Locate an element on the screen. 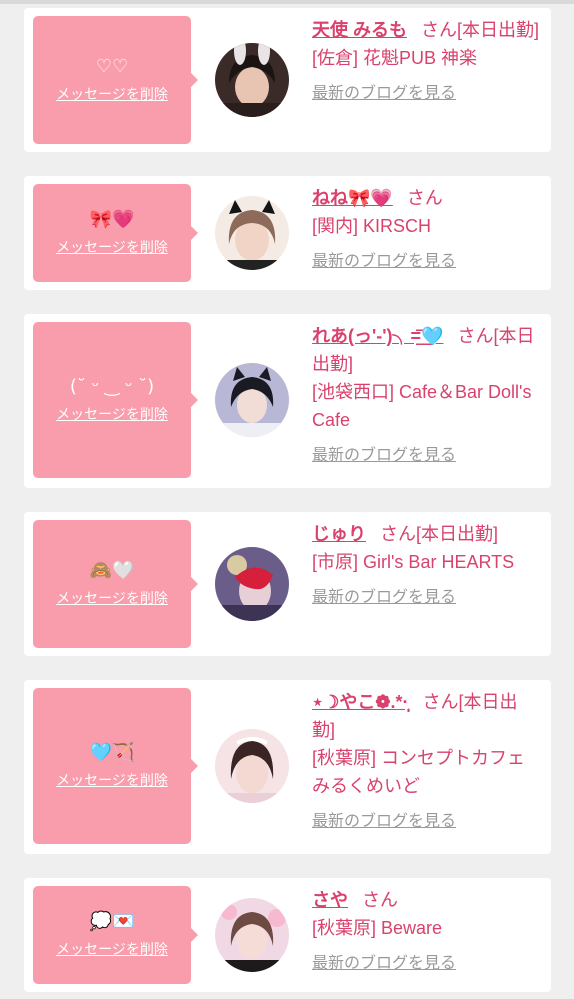 Image resolution: width=574 pixels, height=999 pixels. shop-label: [秋葉原] Beware is located at coordinates (377, 928).